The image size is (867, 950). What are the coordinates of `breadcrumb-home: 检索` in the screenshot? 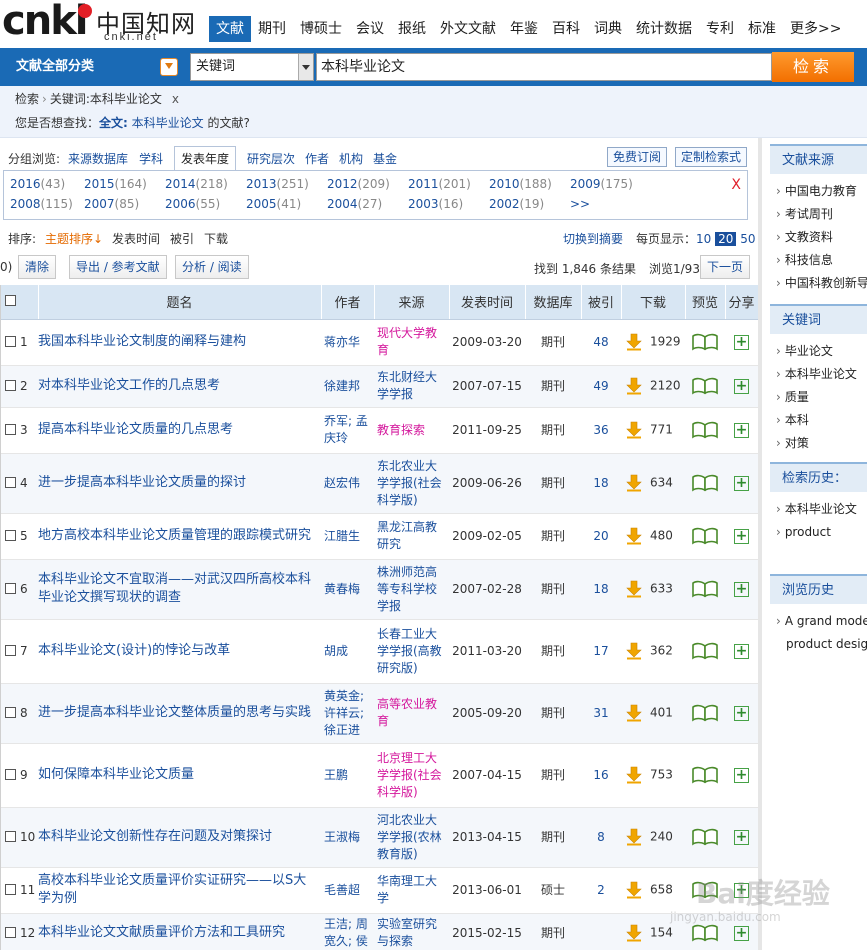 It's located at (27, 99).